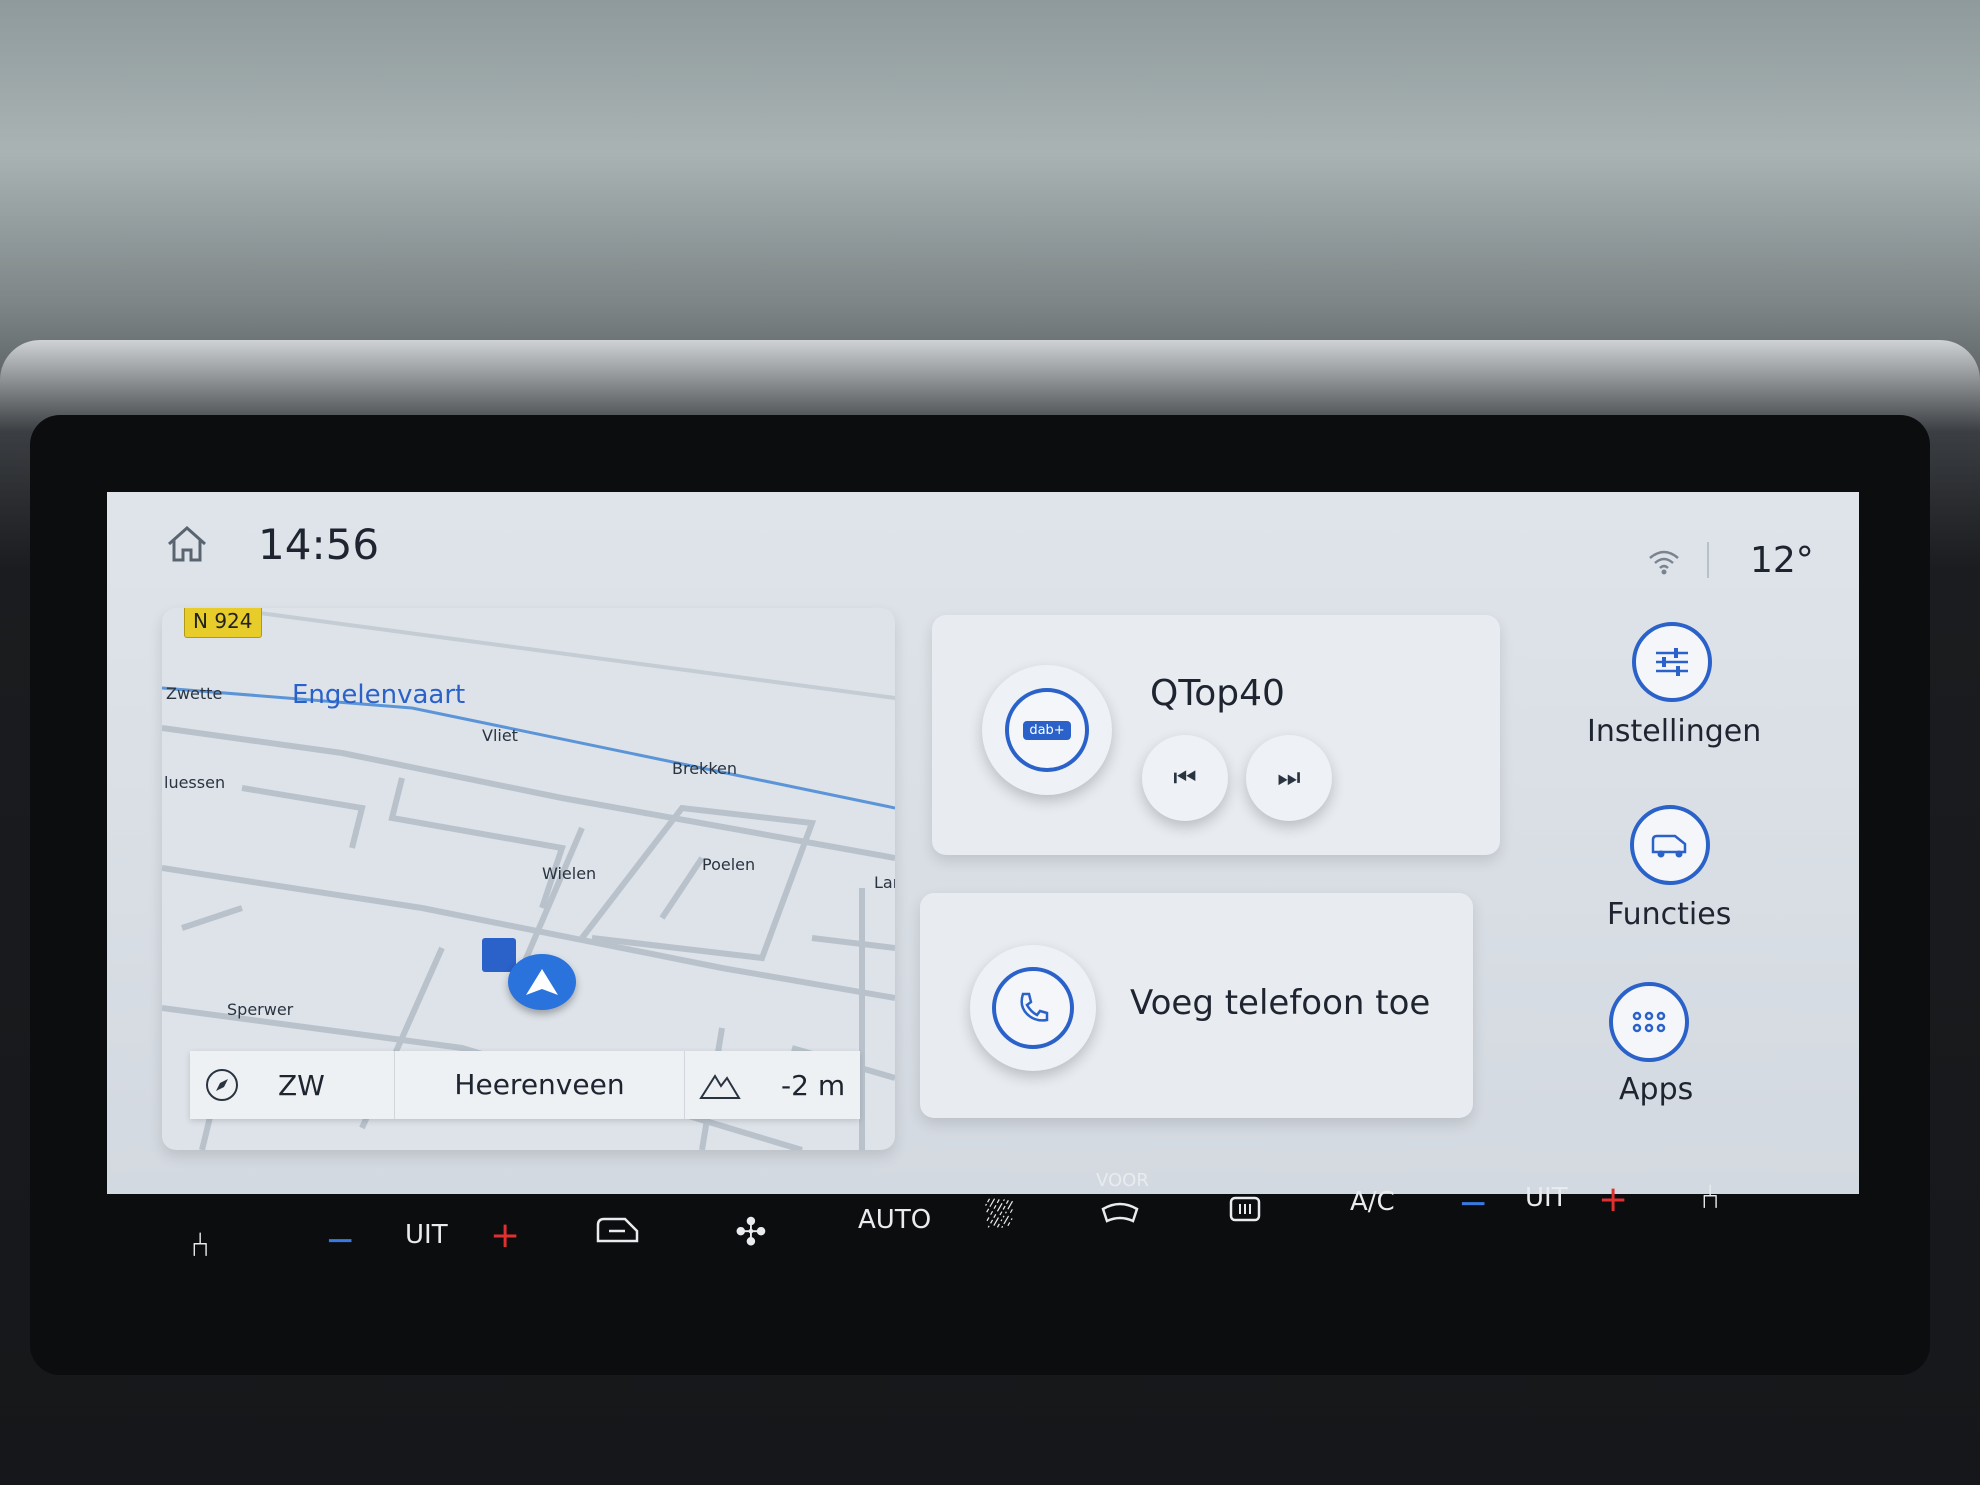 The width and height of the screenshot is (1980, 1485). Describe the element at coordinates (194, 693) in the screenshot. I see `place-label: Zwette` at that location.